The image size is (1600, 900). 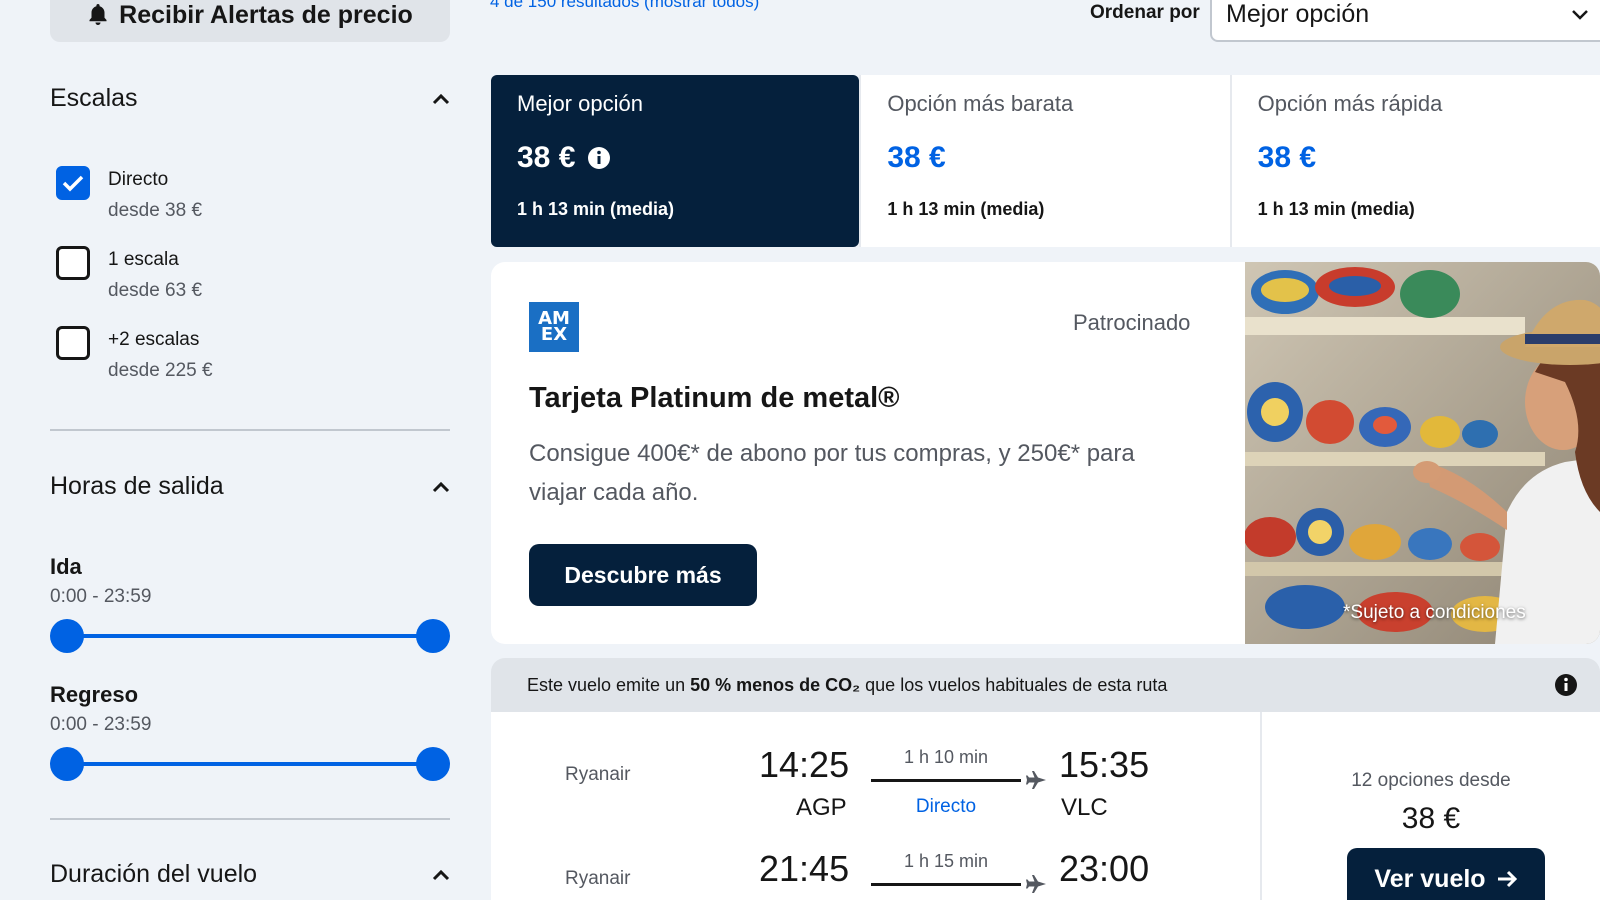 What do you see at coordinates (946, 861) in the screenshot?
I see `flight-duration: 1 h 15 min` at bounding box center [946, 861].